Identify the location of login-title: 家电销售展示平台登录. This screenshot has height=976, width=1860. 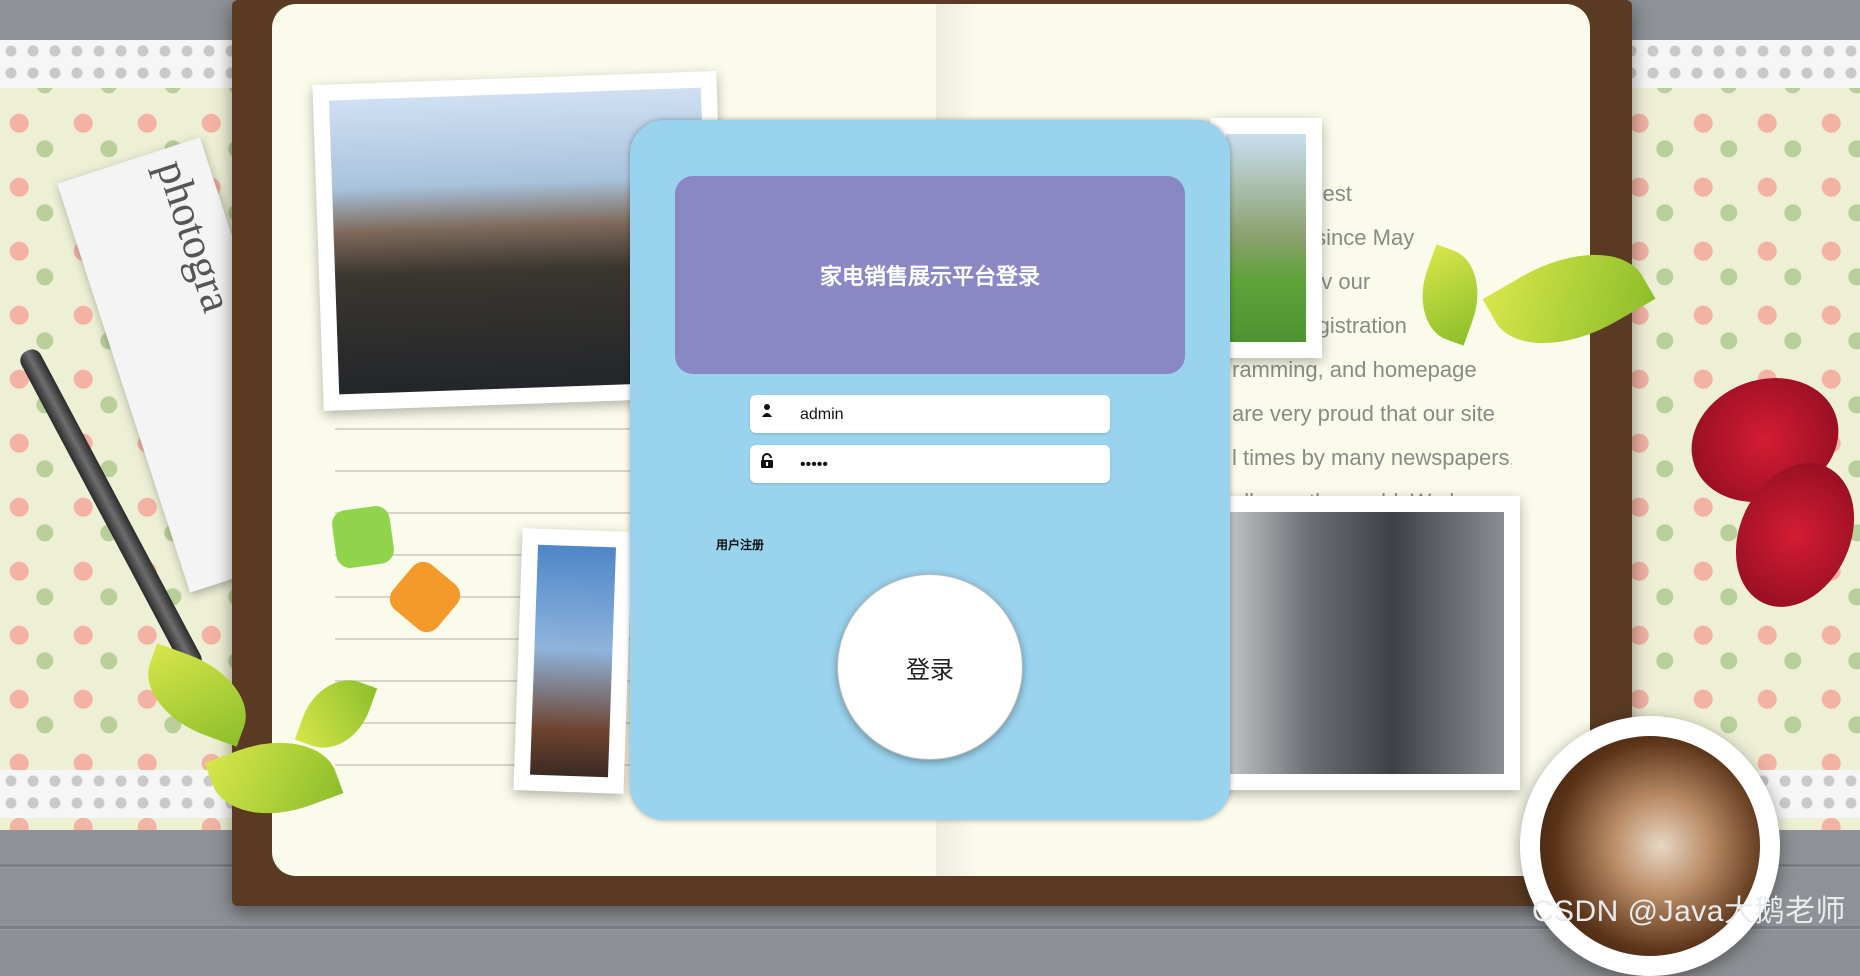
(929, 276).